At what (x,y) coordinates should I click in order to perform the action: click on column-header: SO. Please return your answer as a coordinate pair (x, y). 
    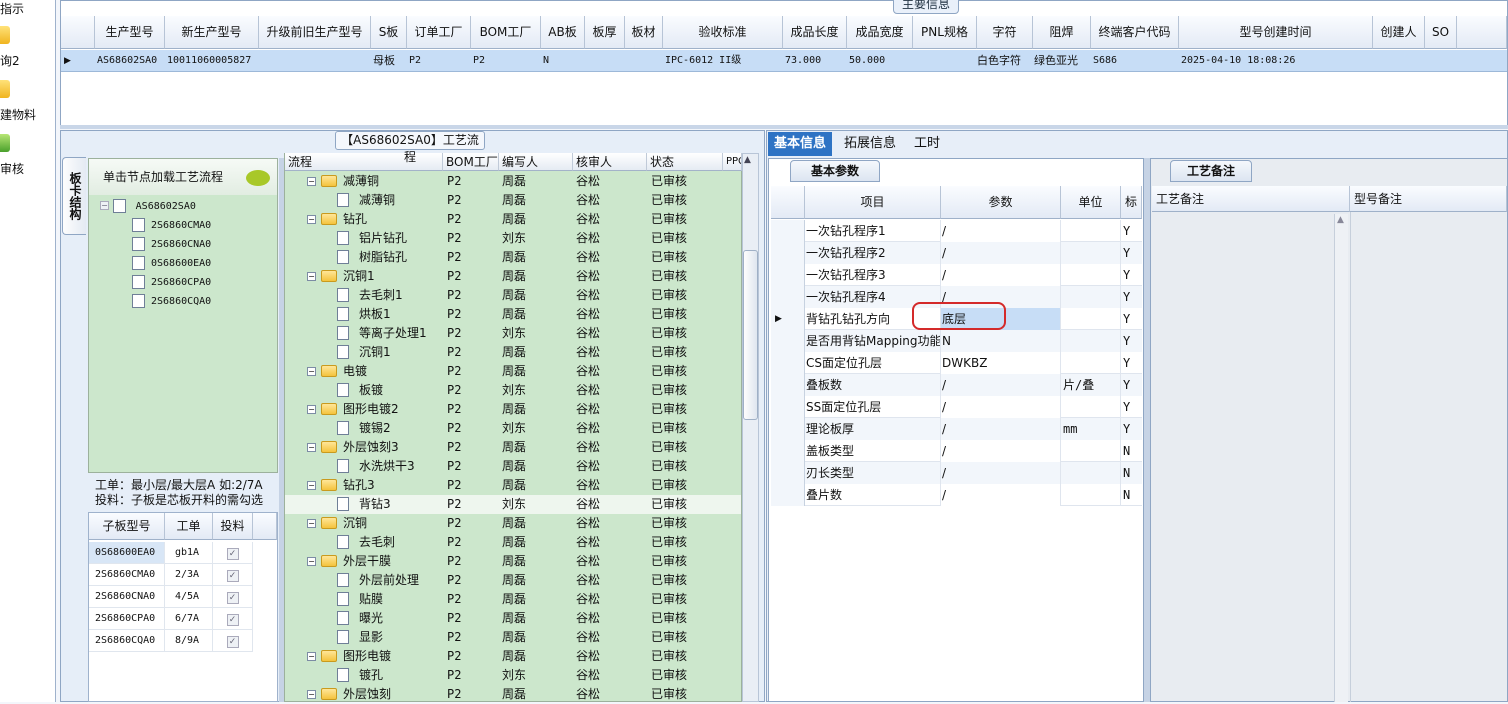
    Looking at the image, I should click on (1441, 32).